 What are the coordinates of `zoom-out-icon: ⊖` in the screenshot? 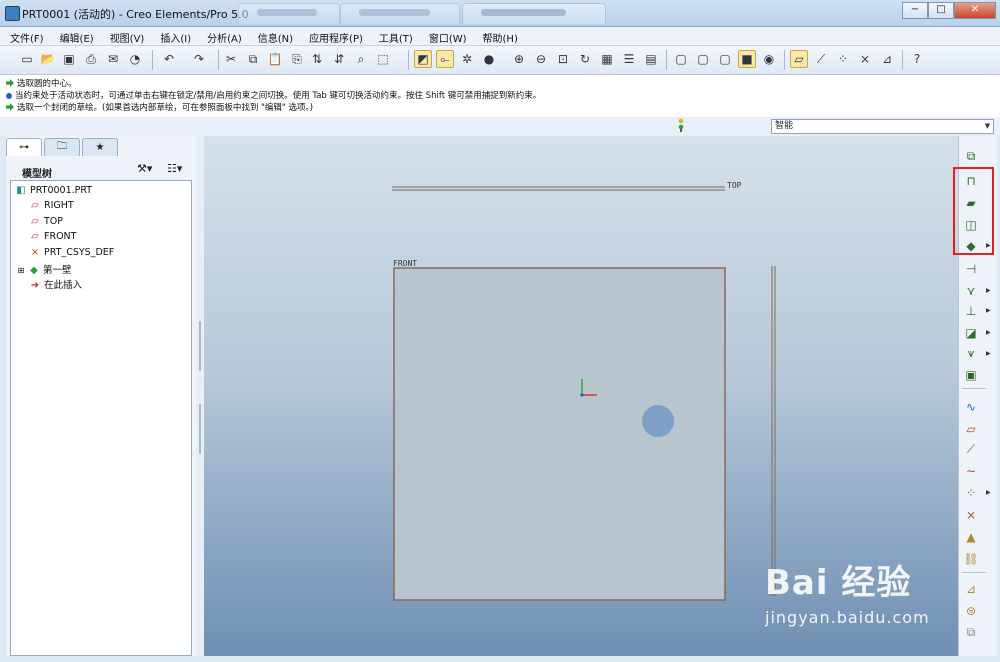 It's located at (541, 59).